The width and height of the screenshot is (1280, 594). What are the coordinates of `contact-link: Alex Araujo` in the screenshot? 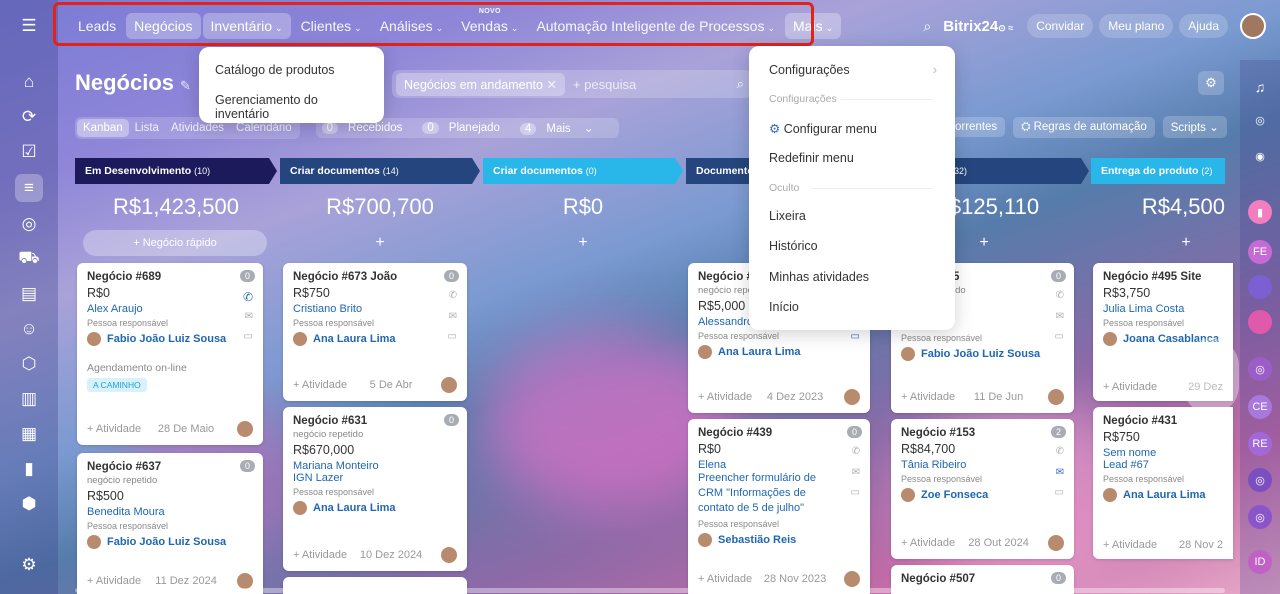 It's located at (170, 309).